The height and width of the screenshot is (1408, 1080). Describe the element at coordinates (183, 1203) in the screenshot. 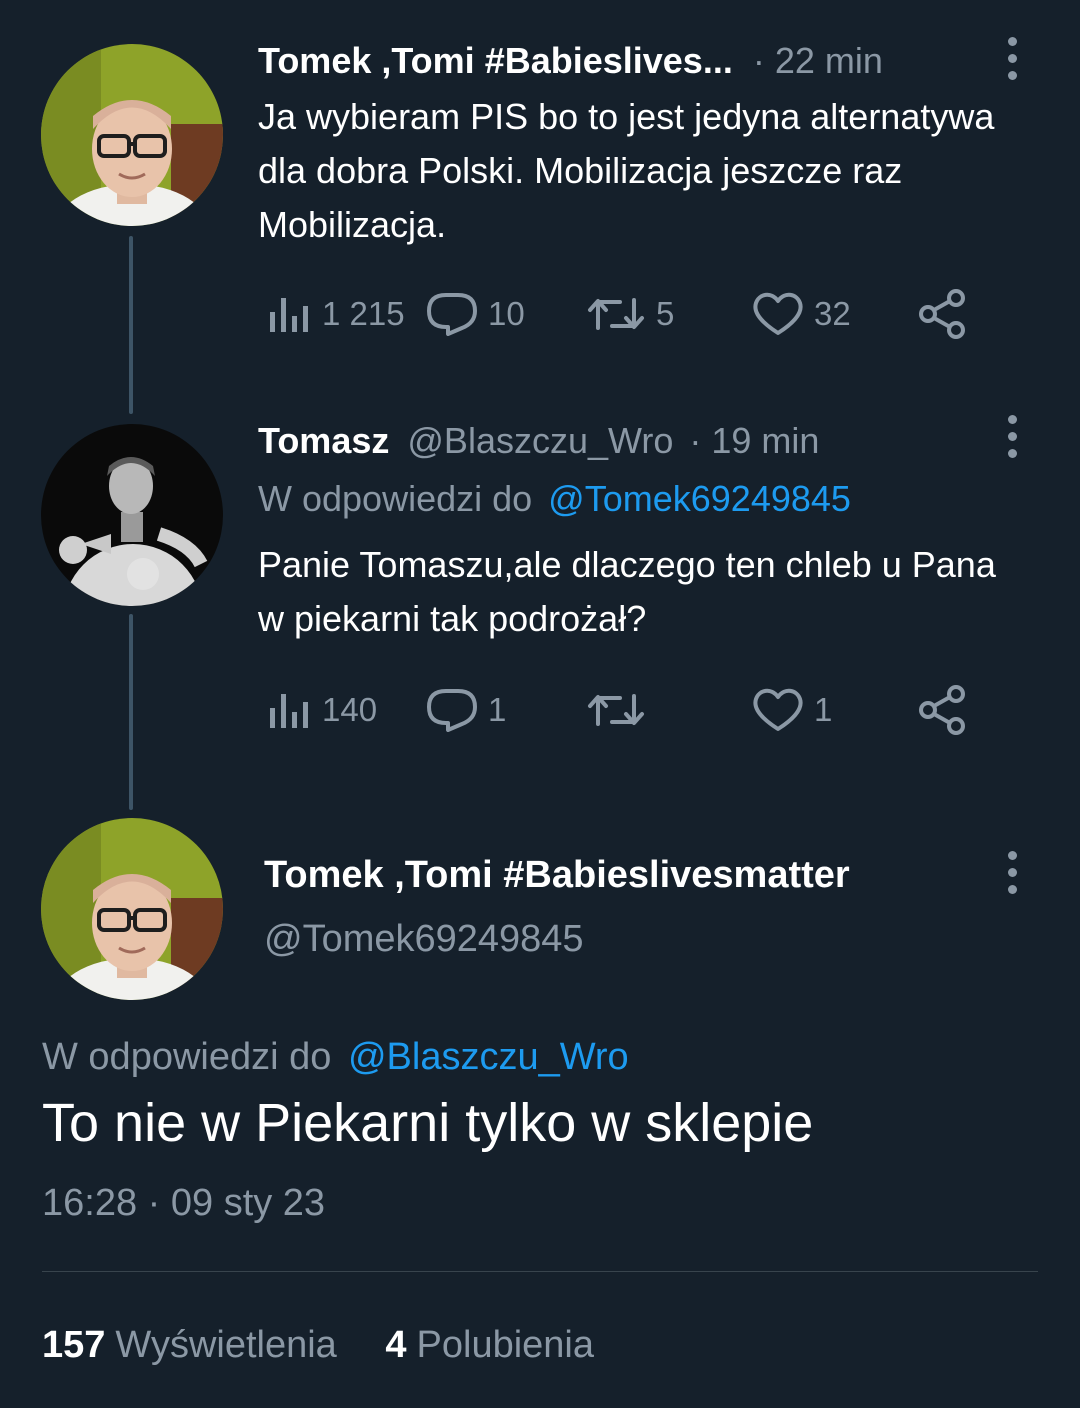

I see `tweet-timestamp: 16:28 · 09 sty 23` at that location.